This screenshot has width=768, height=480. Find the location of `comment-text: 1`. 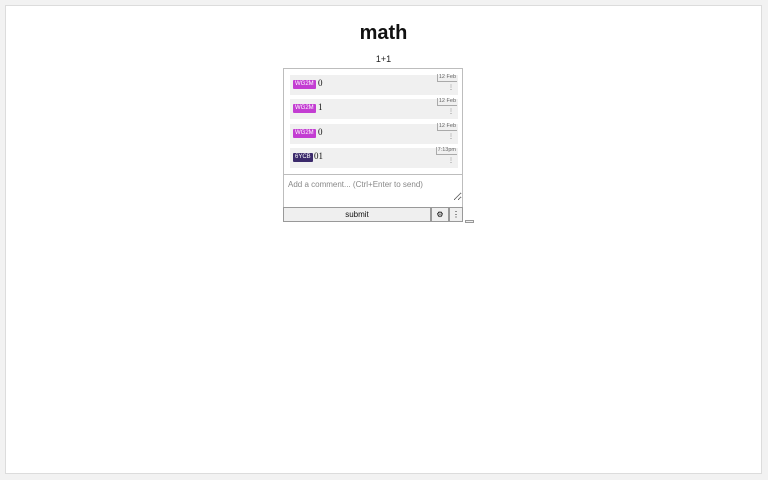

comment-text: 1 is located at coordinates (320, 107).